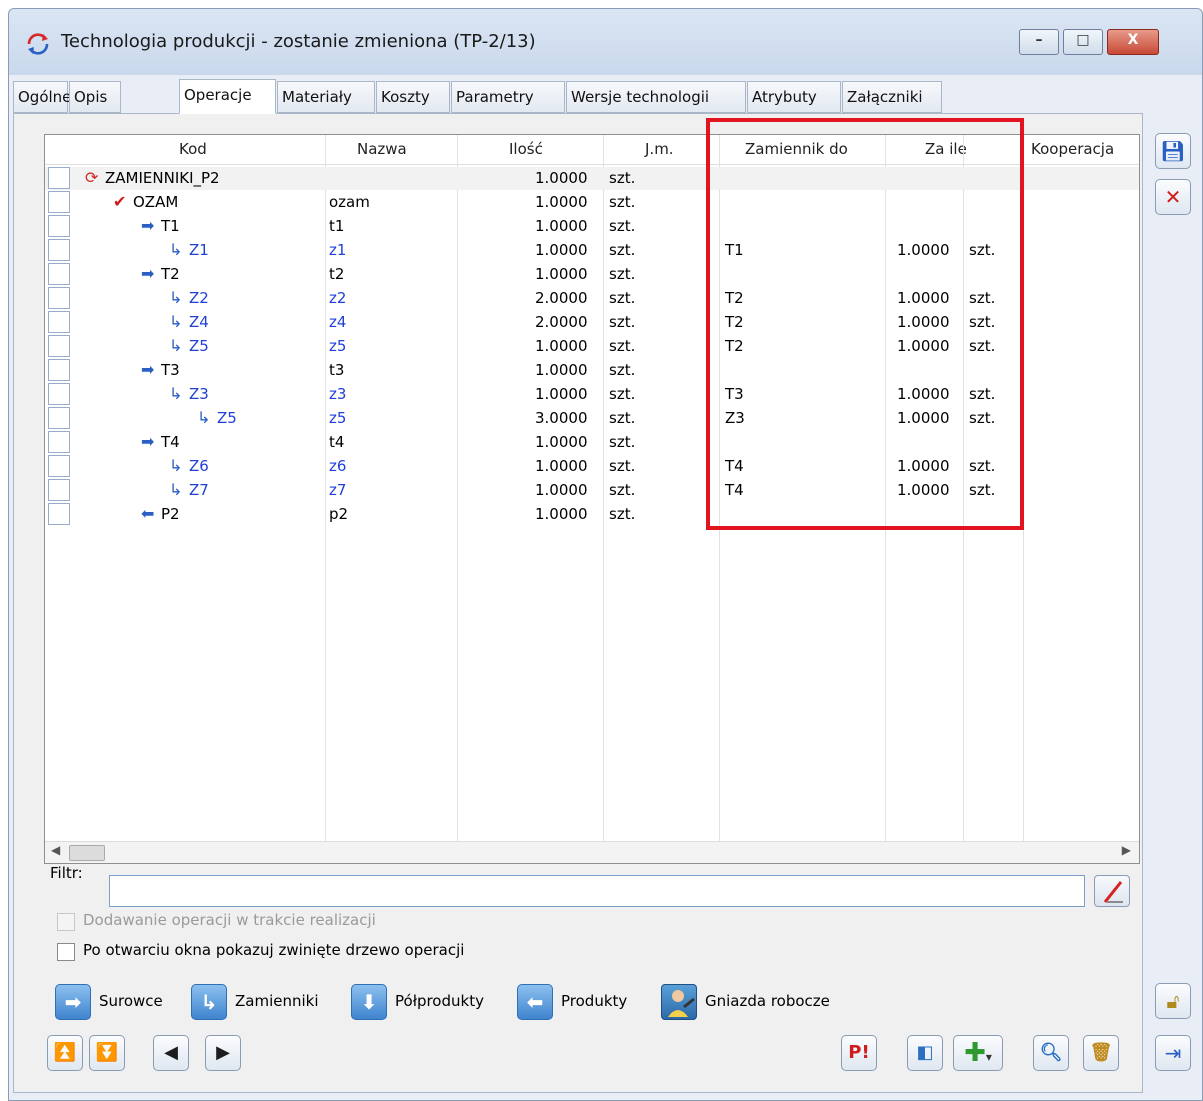 This screenshot has height=1101, width=1203. Describe the element at coordinates (622, 466) in the screenshot. I see `row-jm: szt.` at that location.